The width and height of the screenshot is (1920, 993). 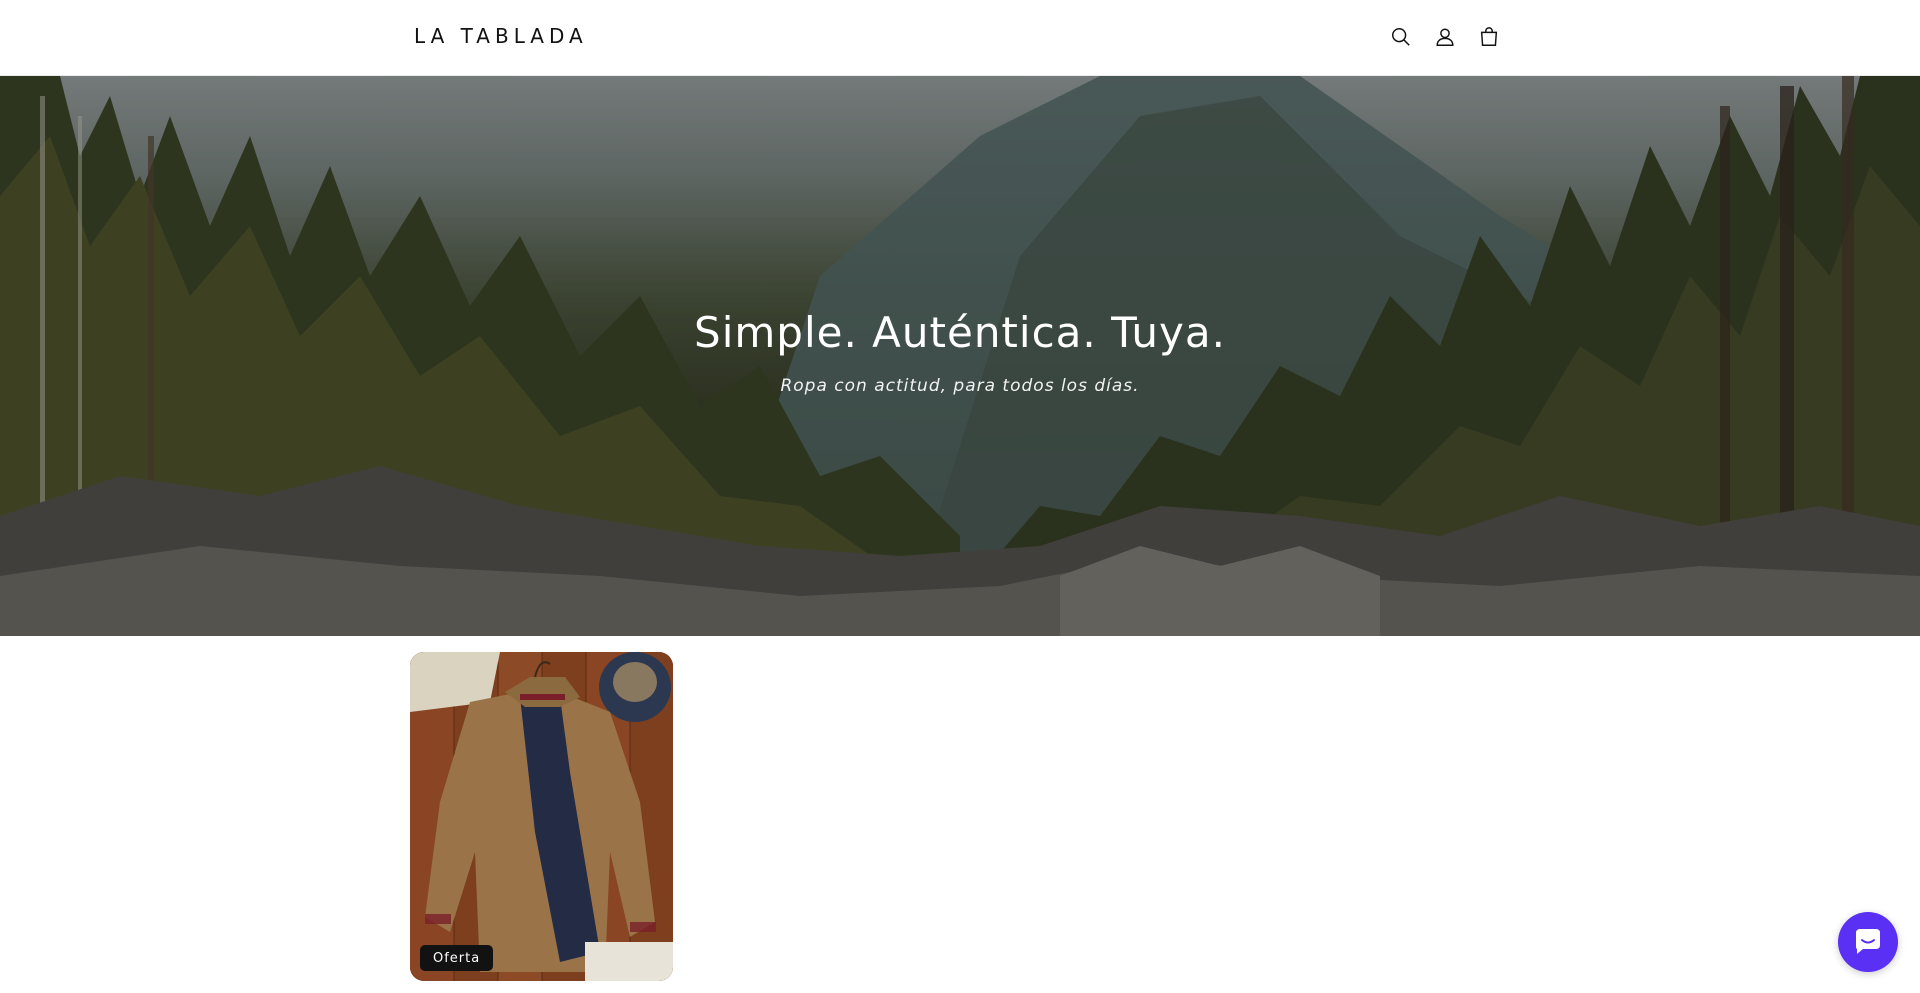 I want to click on account-icon, so click(x=1445, y=37).